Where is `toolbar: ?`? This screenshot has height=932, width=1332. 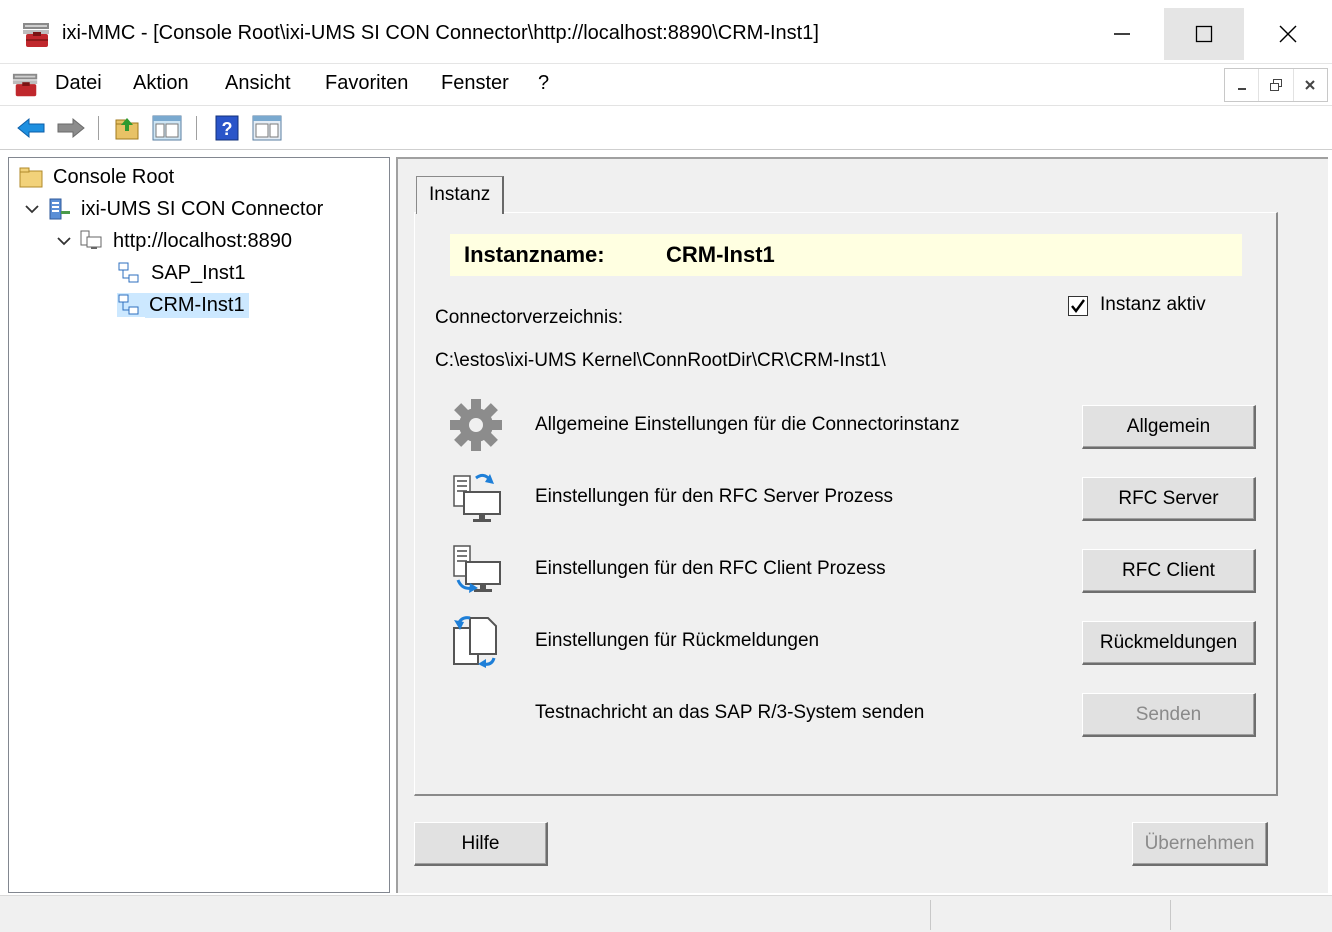
toolbar: ? is located at coordinates (666, 128).